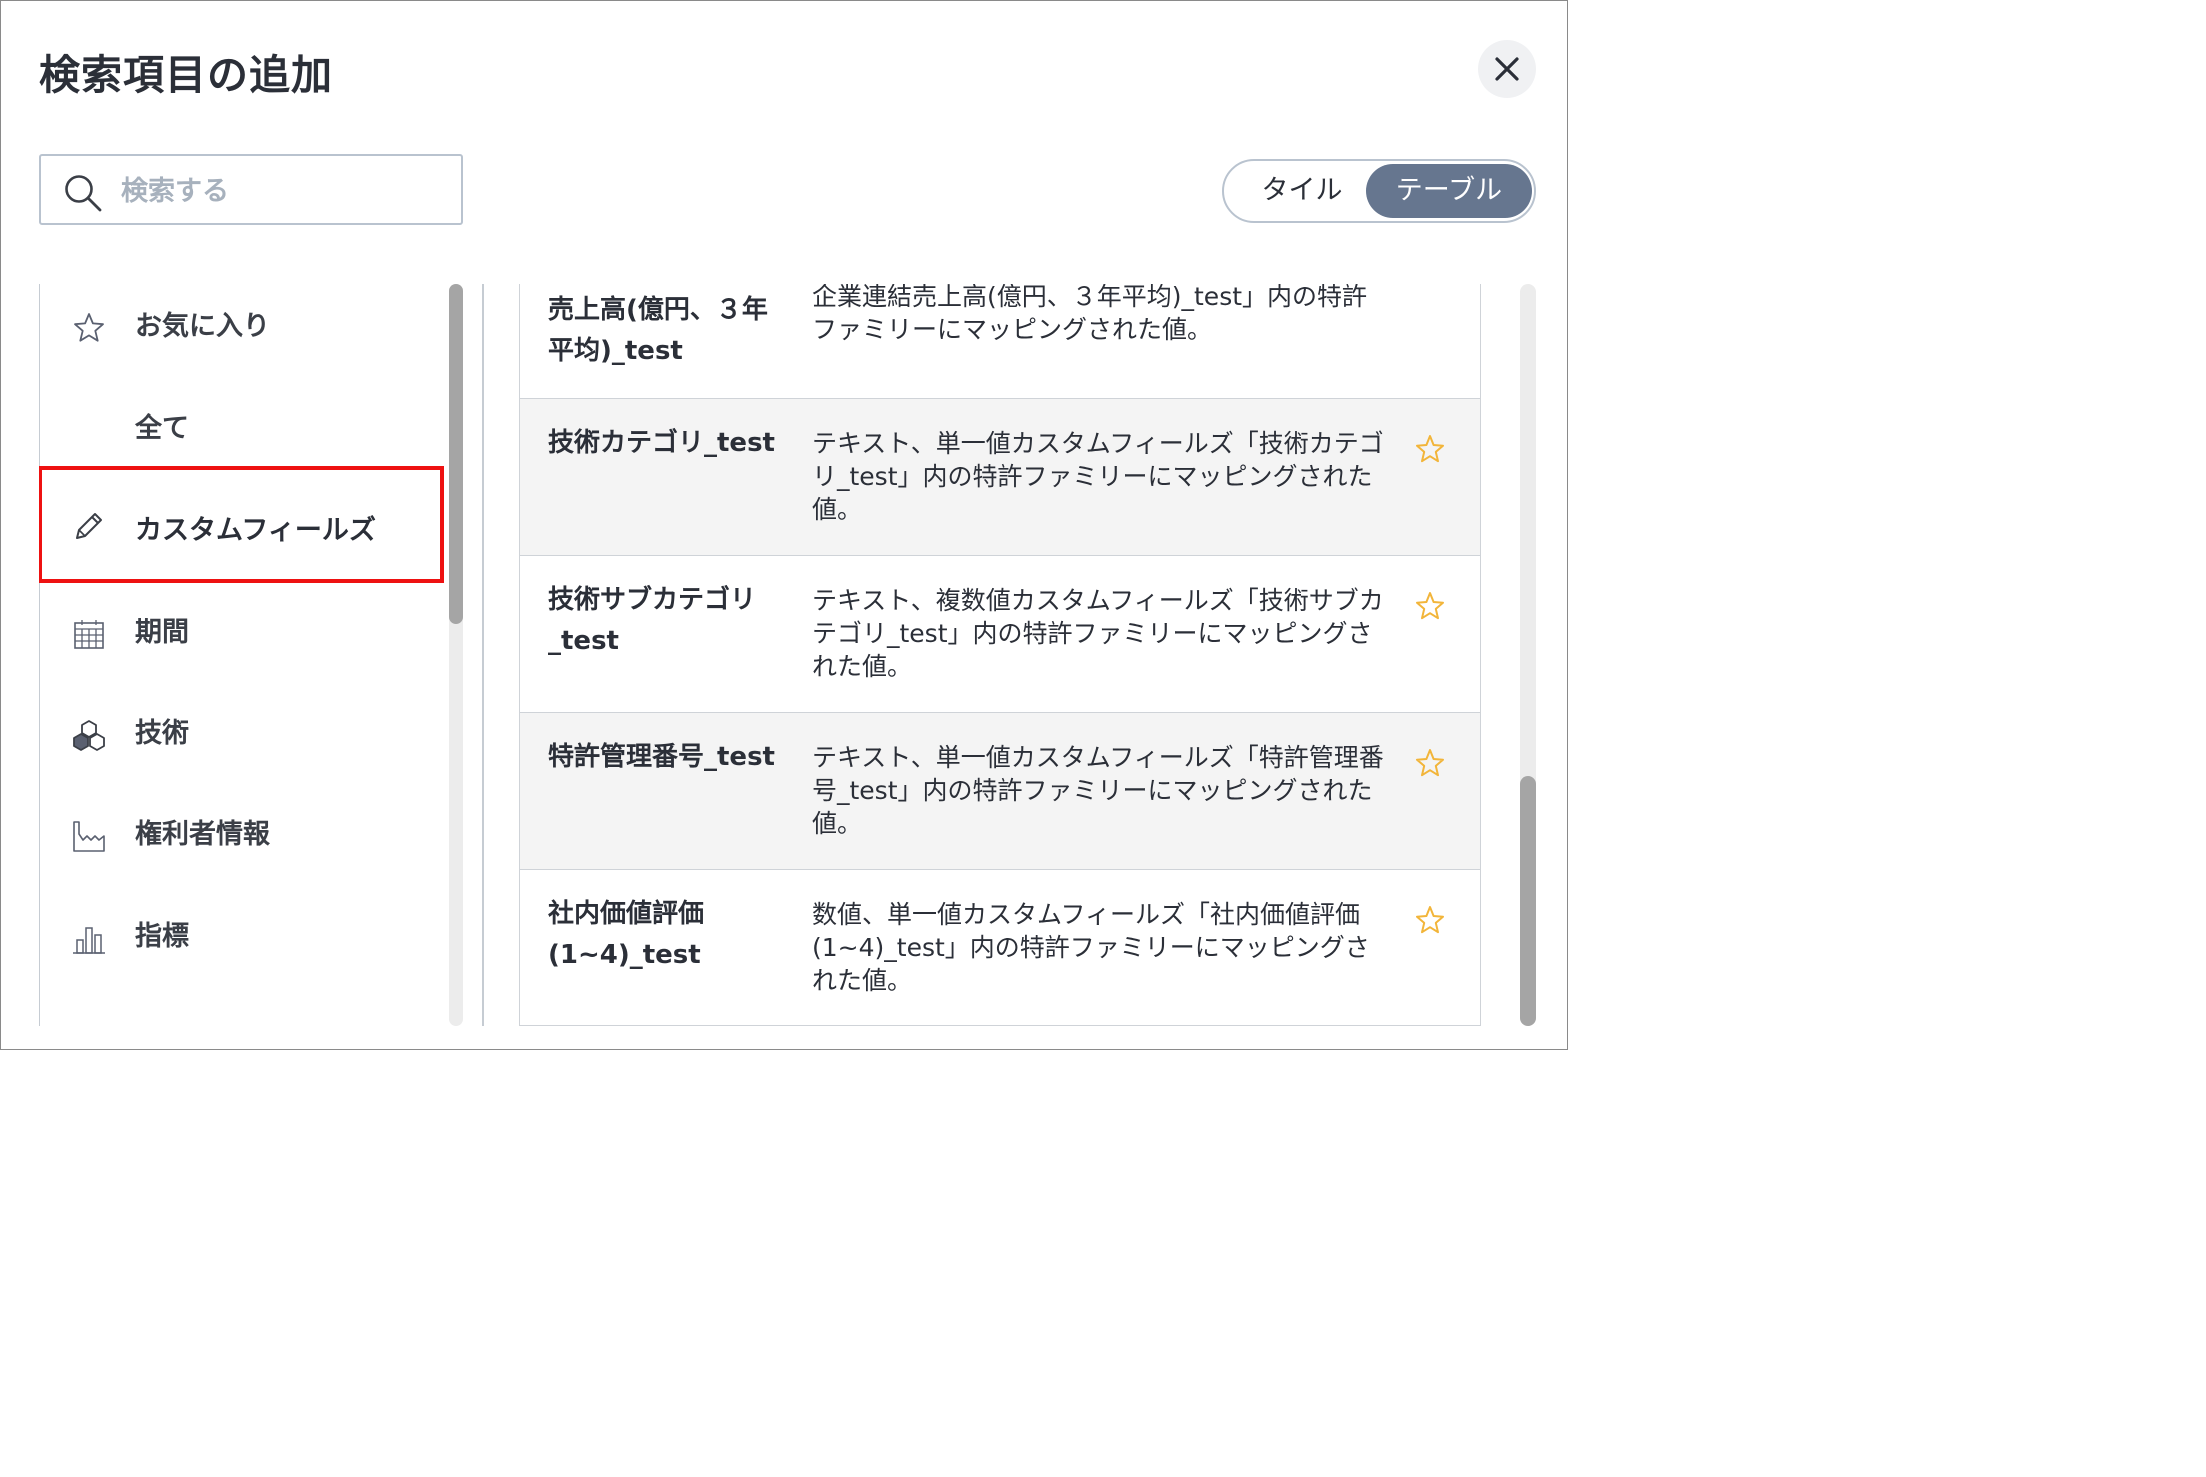  Describe the element at coordinates (83, 193) in the screenshot. I see `search-icon` at that location.